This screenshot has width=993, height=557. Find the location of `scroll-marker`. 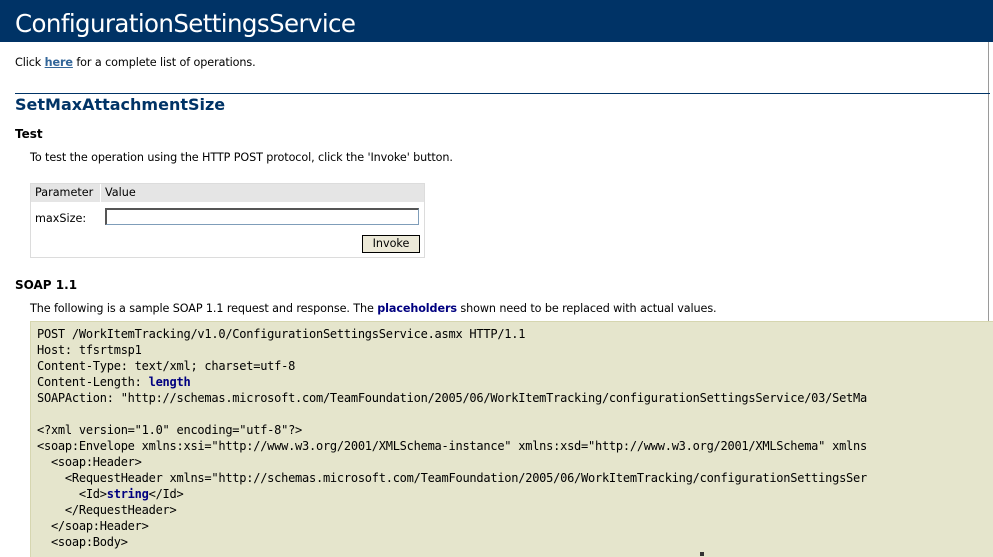

scroll-marker is located at coordinates (702, 554).